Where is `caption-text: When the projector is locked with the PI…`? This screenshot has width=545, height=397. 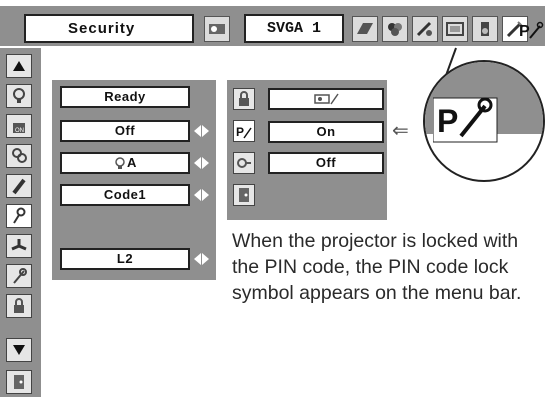 caption-text: When the projector is locked with the PI… is located at coordinates (377, 267).